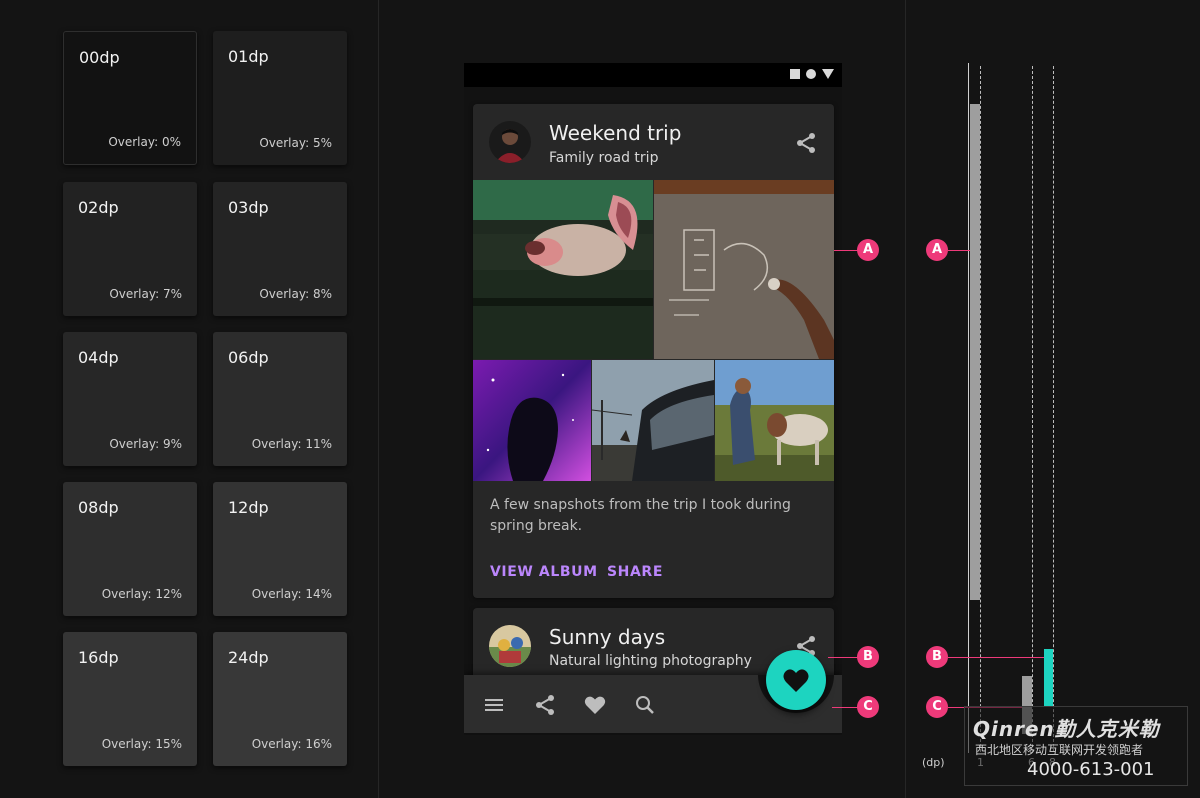  I want to click on unit-label: (dp), so click(933, 762).